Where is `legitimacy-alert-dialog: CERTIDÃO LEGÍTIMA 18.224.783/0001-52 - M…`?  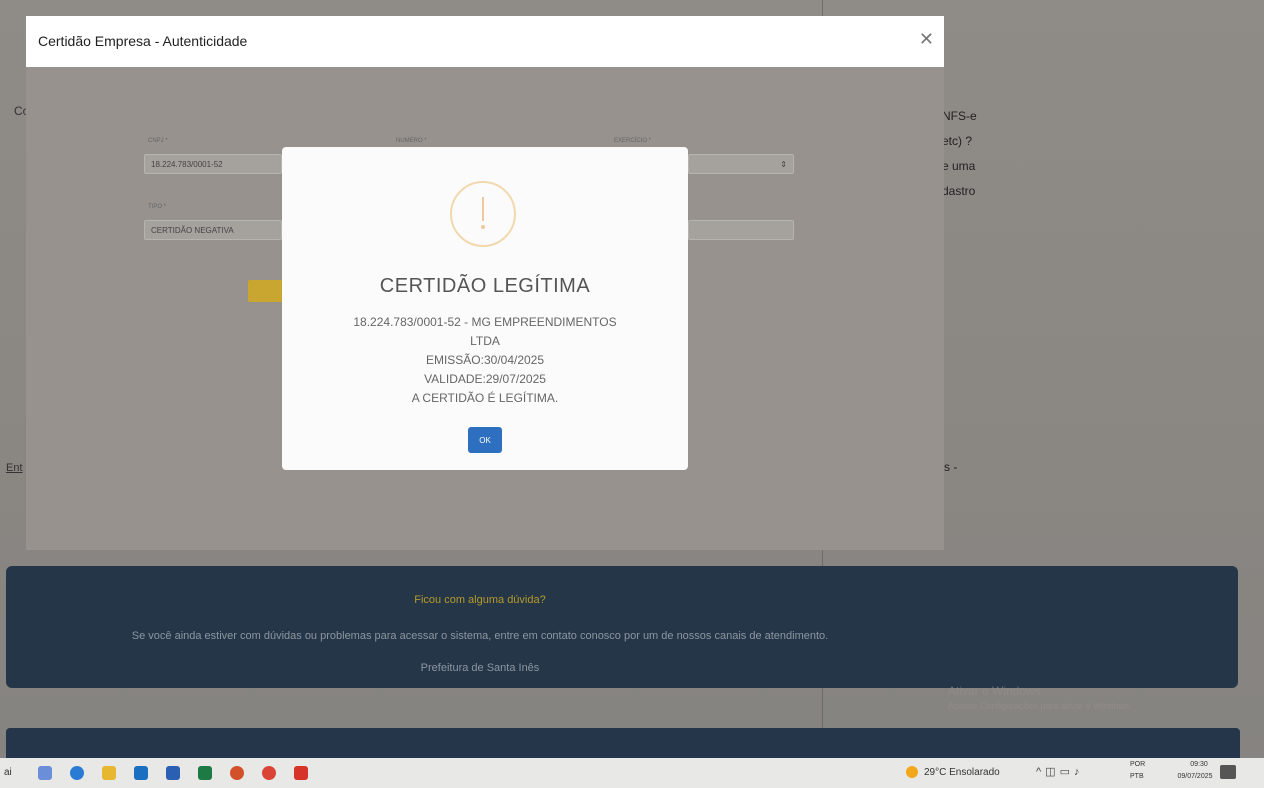
legitimacy-alert-dialog: CERTIDÃO LEGÍTIMA 18.224.783/0001-52 - M… is located at coordinates (485, 308).